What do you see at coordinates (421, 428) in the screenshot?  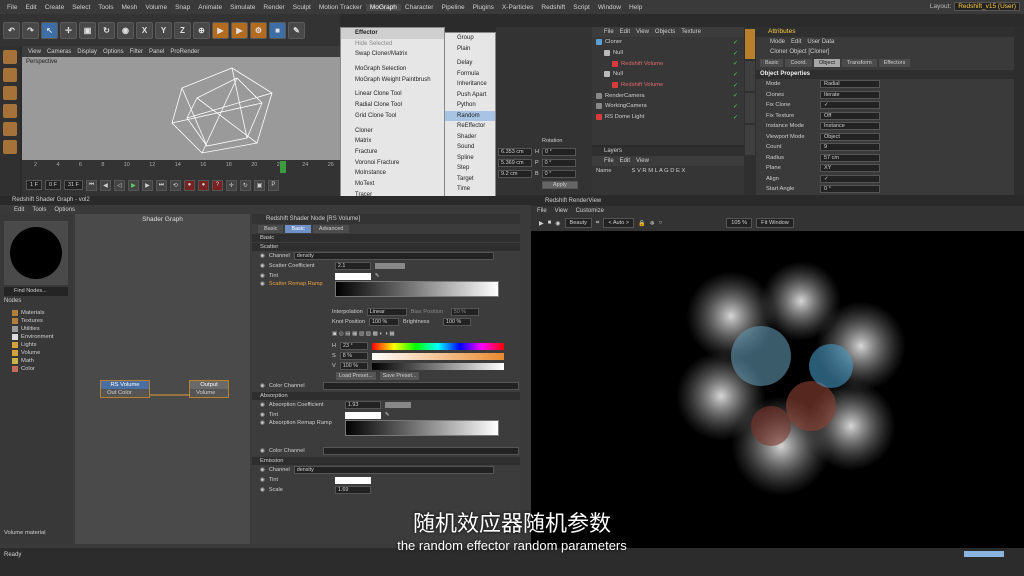 I see `absorption-remap-ramp` at bounding box center [421, 428].